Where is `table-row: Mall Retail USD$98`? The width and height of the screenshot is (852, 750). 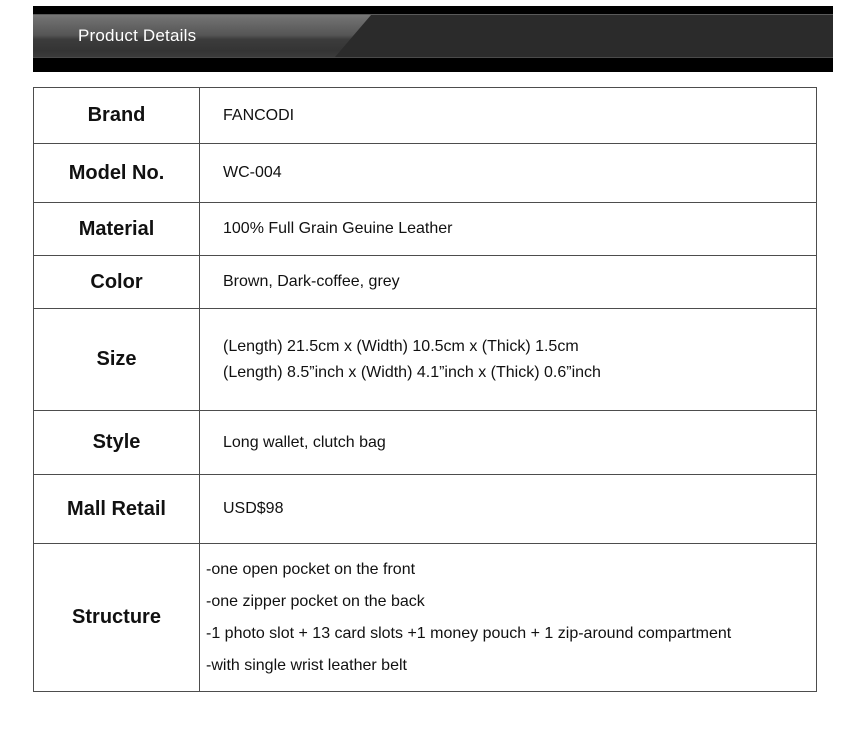
table-row: Mall Retail USD$98 is located at coordinates (425, 509).